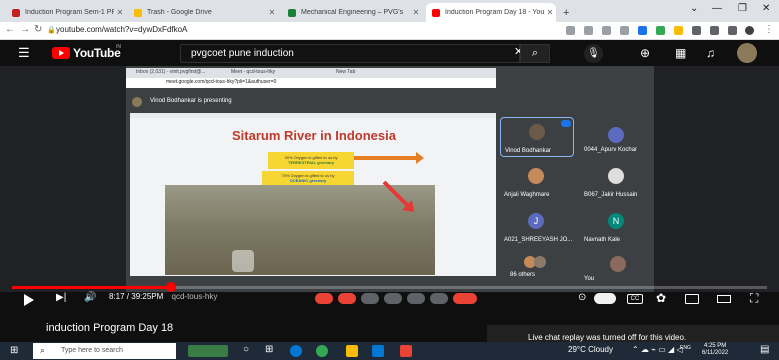 This screenshot has height=360, width=779. I want to click on browser-tab-ppt: Induction Program Sem-1 PPT - ✕, so click(66, 12).